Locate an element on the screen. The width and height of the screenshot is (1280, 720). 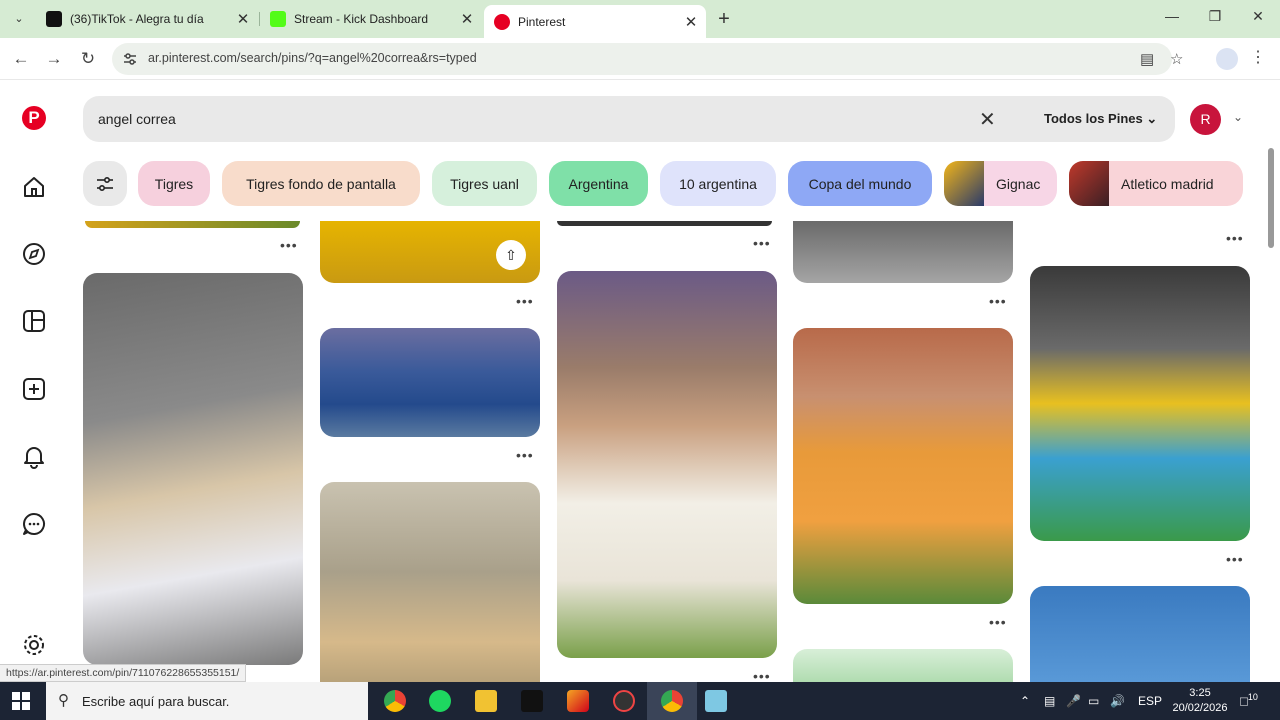
back-button: ← is located at coordinates (21, 59).